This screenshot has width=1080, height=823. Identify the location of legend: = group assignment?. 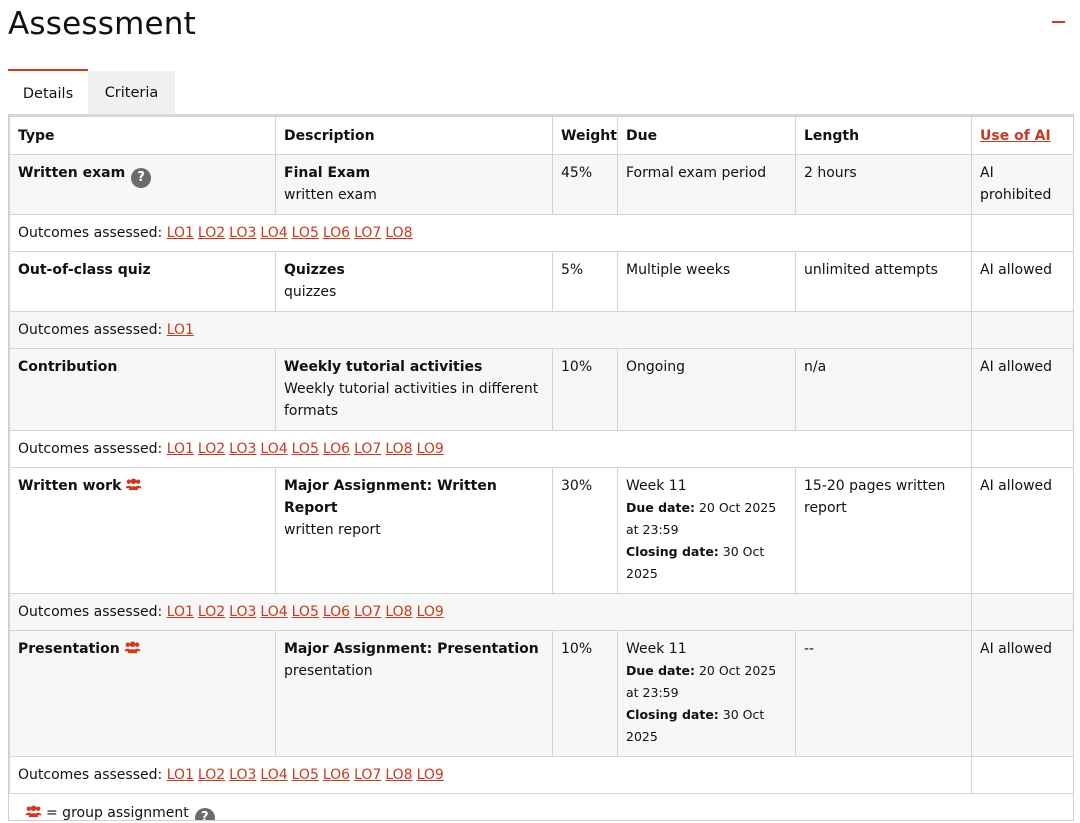
(541, 807).